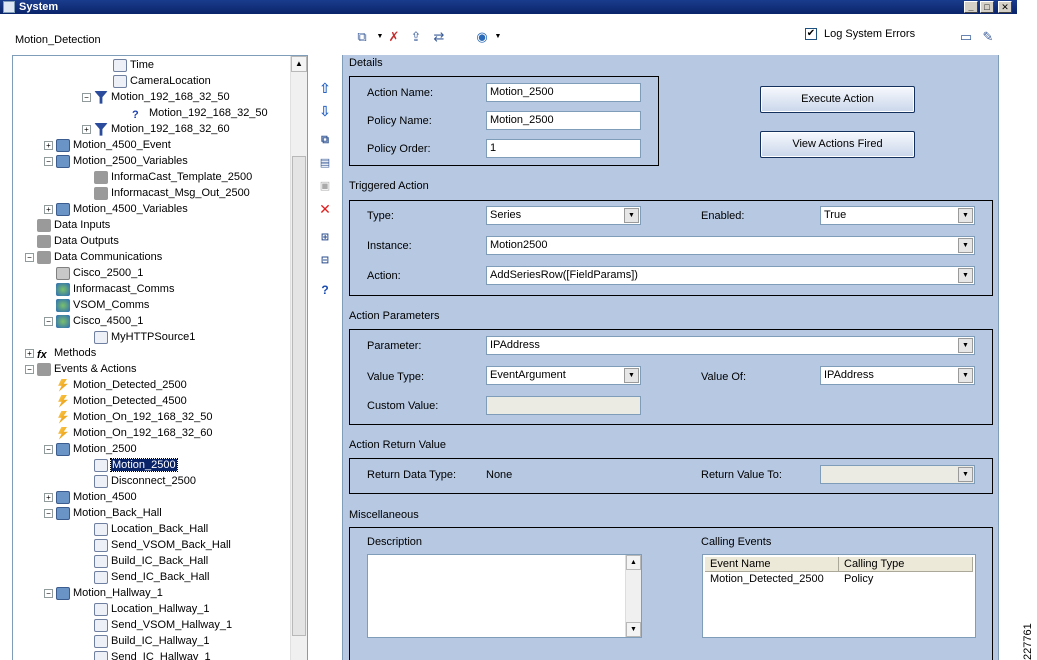 The width and height of the screenshot is (1037, 660). What do you see at coordinates (145, 577) in the screenshot?
I see `tree-item: Send_IC_Back_Hall` at bounding box center [145, 577].